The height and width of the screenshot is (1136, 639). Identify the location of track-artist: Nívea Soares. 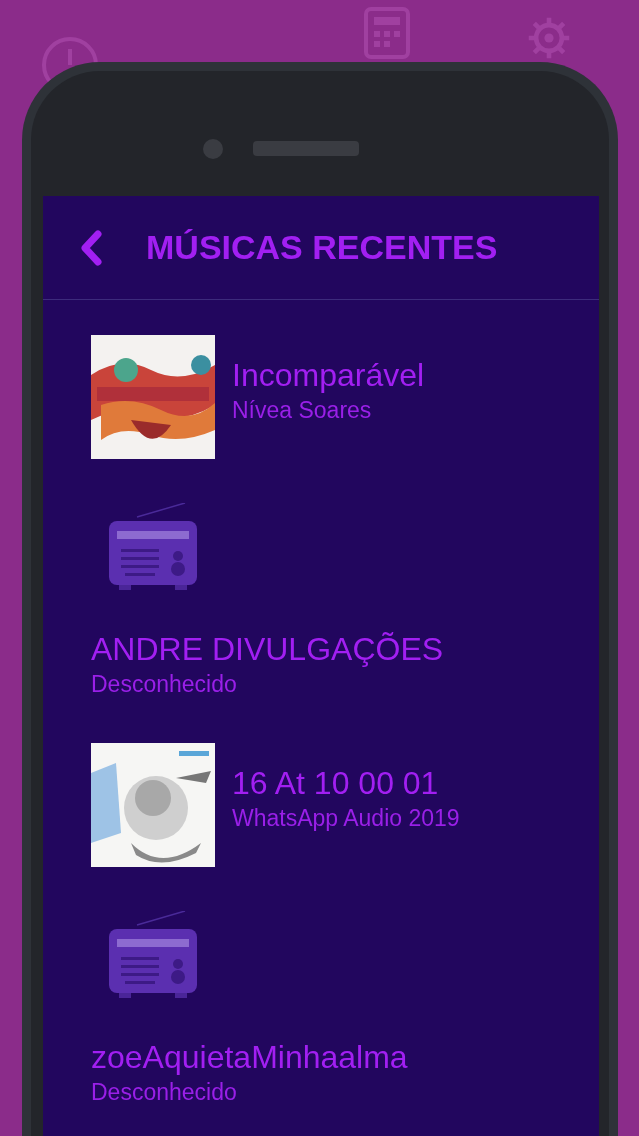
(302, 410).